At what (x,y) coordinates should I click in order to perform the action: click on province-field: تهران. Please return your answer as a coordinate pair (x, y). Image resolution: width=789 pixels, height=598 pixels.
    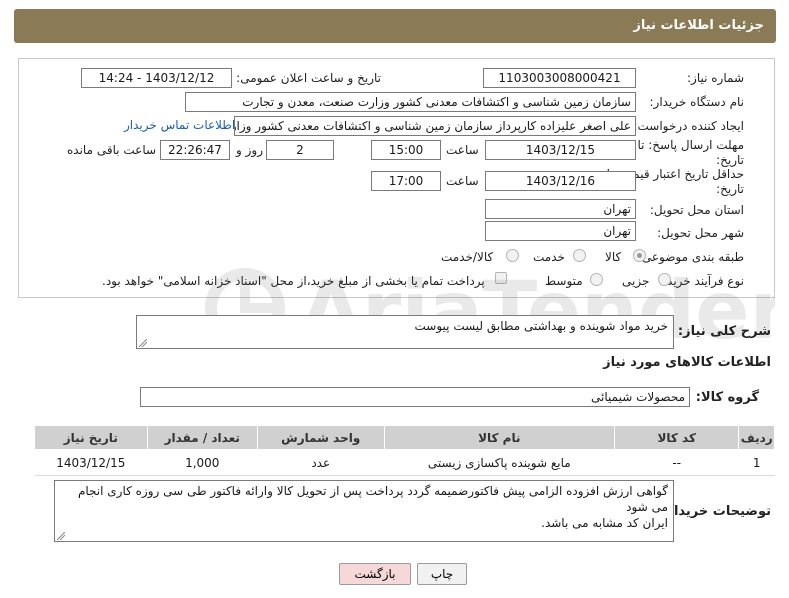
    Looking at the image, I should click on (560, 209).